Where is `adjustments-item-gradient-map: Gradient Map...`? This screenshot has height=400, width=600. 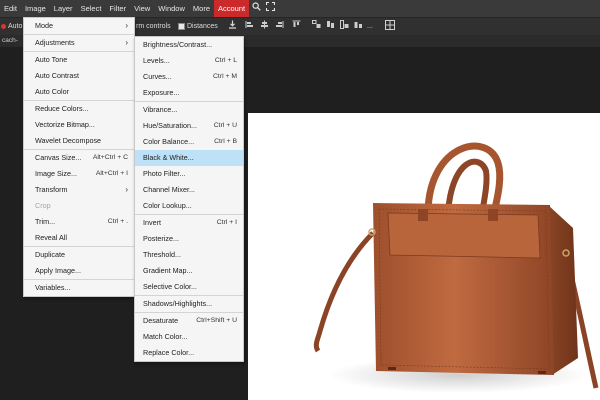 adjustments-item-gradient-map: Gradient Map... is located at coordinates (189, 271).